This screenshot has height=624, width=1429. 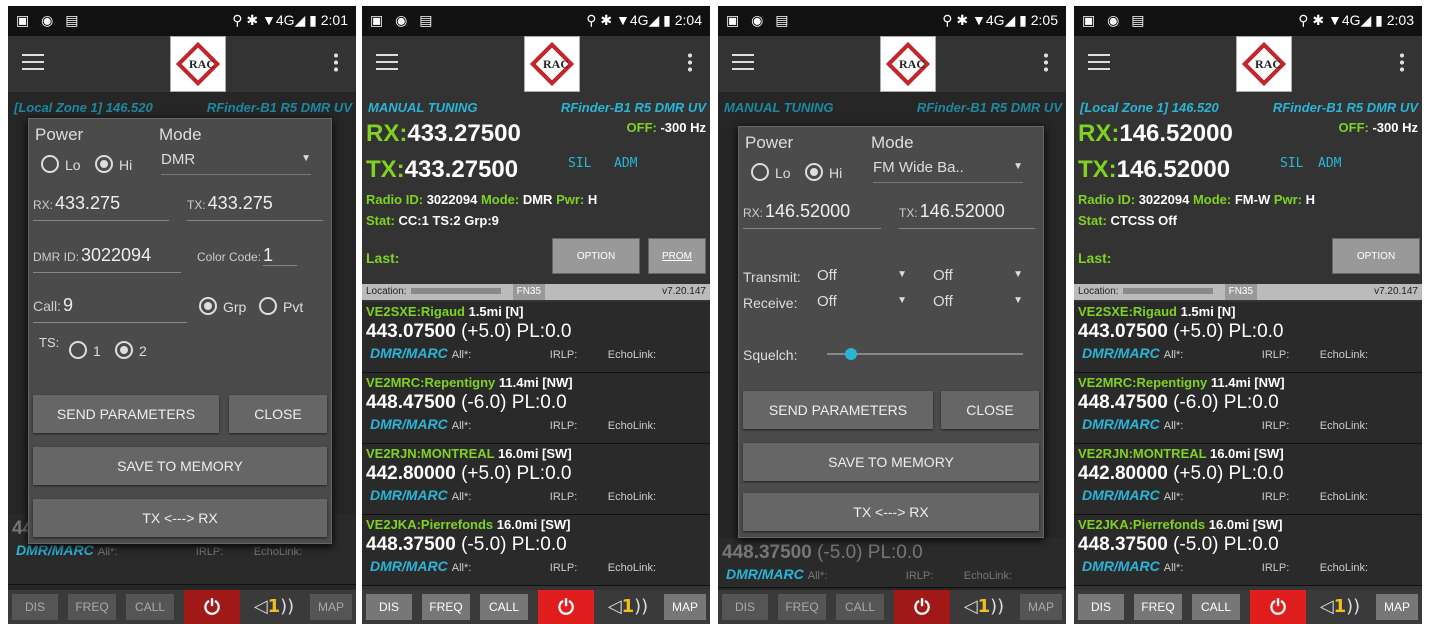 I want to click on dmr-id-field: DMR ID: 3022094, so click(x=107, y=259).